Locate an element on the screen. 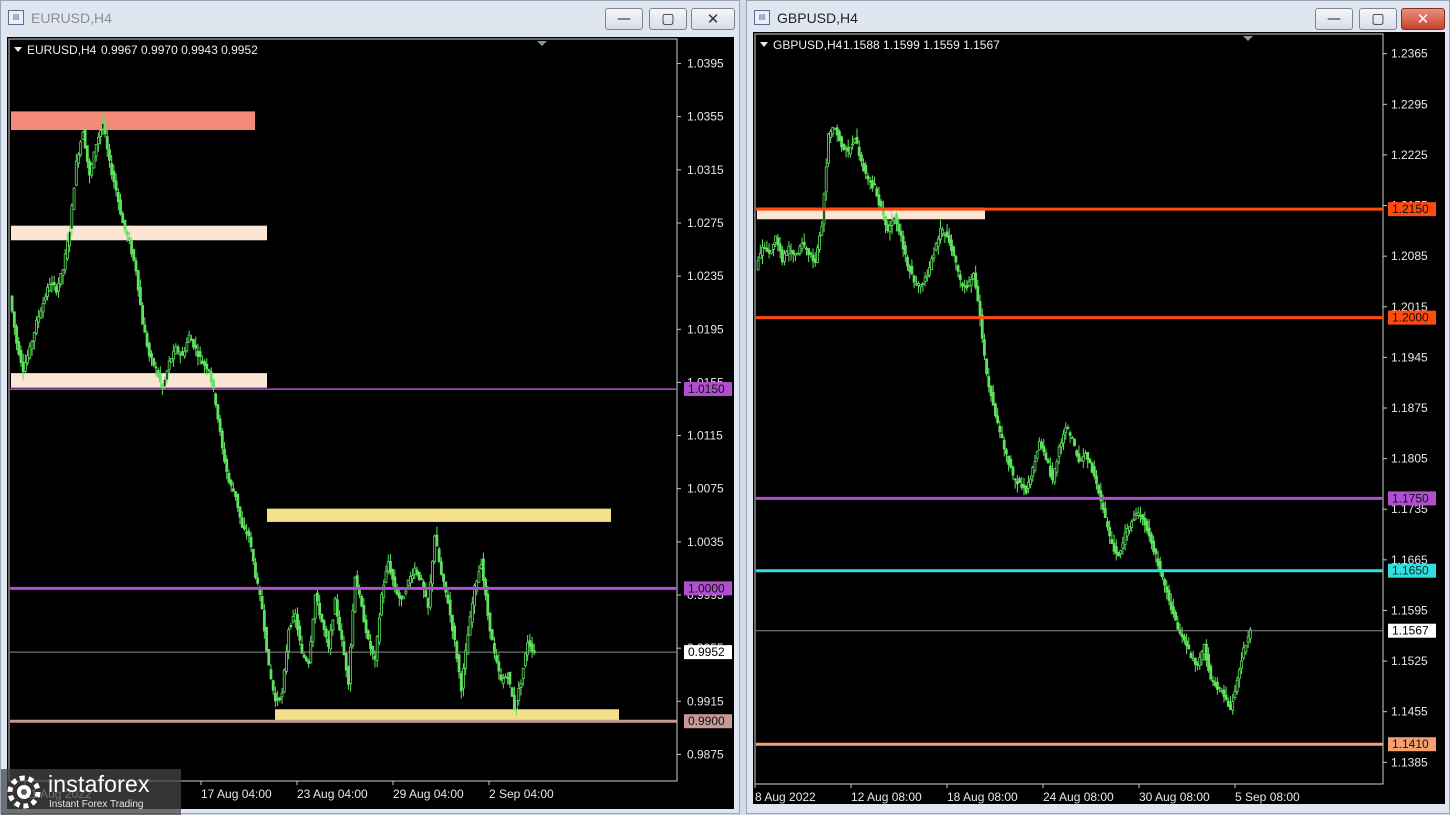 The height and width of the screenshot is (815, 1450). chart-symbol-label: EURUSD,H4 is located at coordinates (62, 50).